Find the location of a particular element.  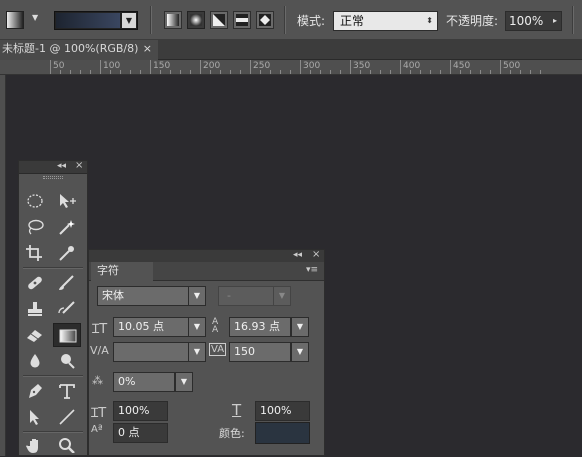

reflected-gradient-button is located at coordinates (242, 20).